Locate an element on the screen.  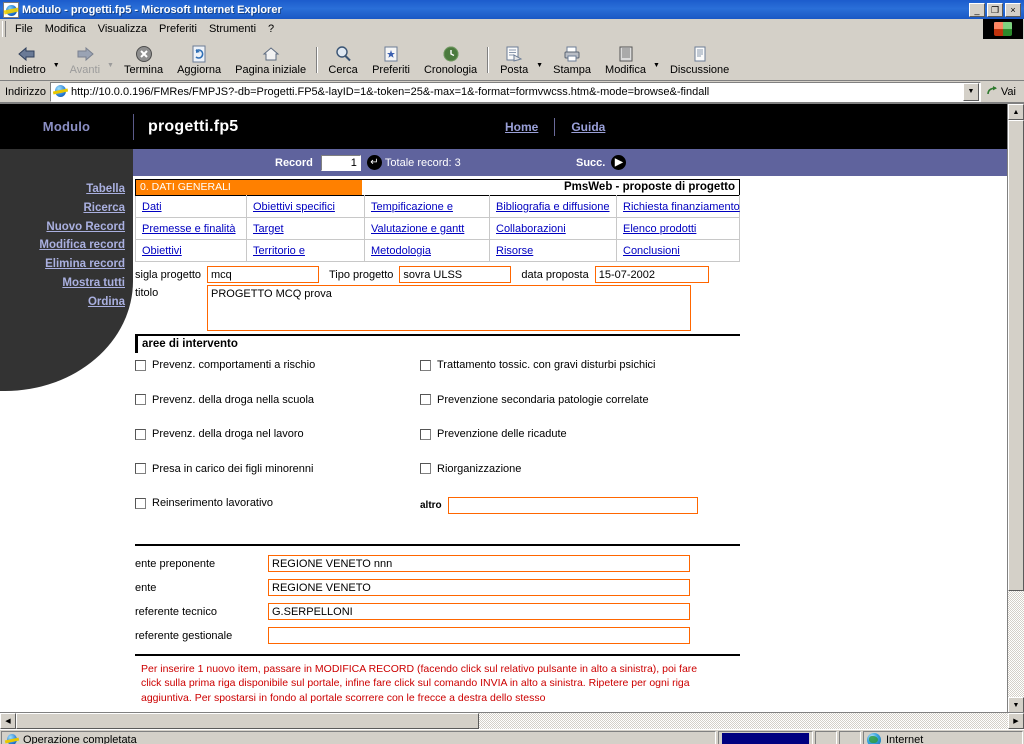
page-horizontal-scrollbar: ◀ ▶ is located at coordinates (512, 720).